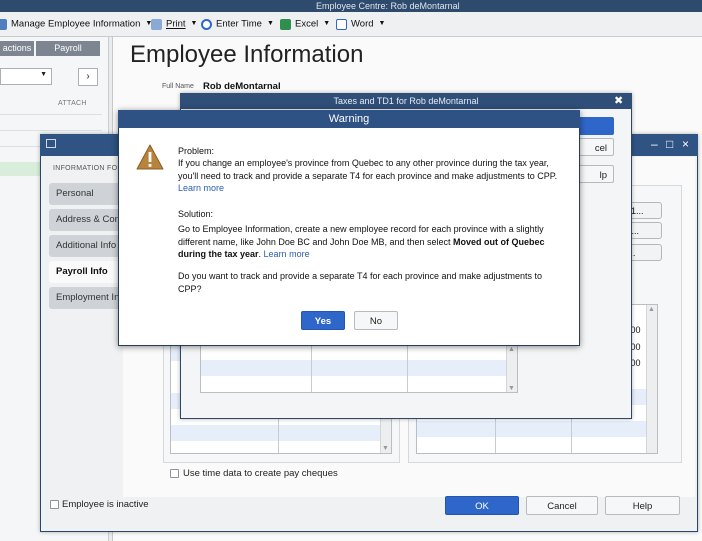 This screenshot has height=541, width=702. I want to click on word-button: Word ▼, so click(360, 24).